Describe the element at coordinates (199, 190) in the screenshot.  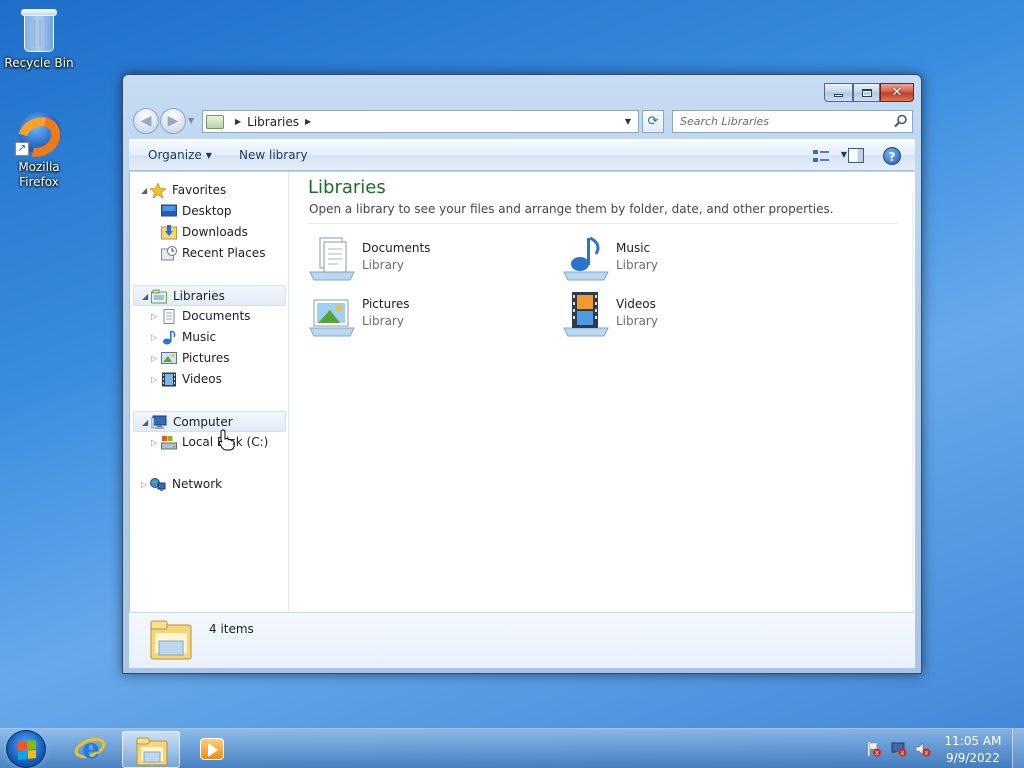
I see `tree-label-favorites: Favorites` at that location.